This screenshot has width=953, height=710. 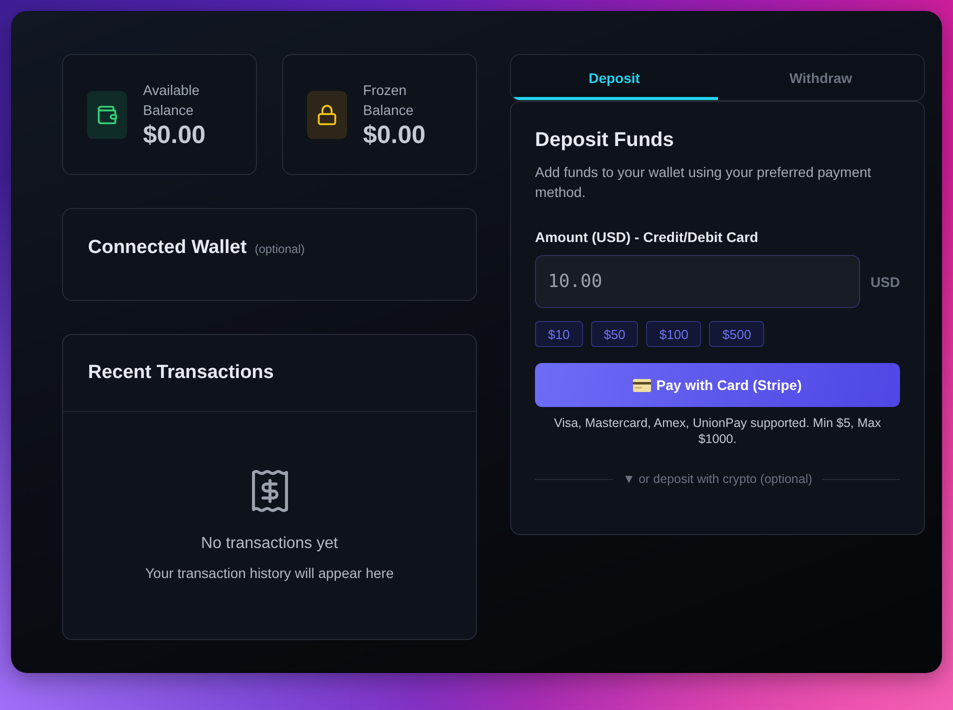 What do you see at coordinates (885, 282) in the screenshot?
I see `currency-label: USD` at bounding box center [885, 282].